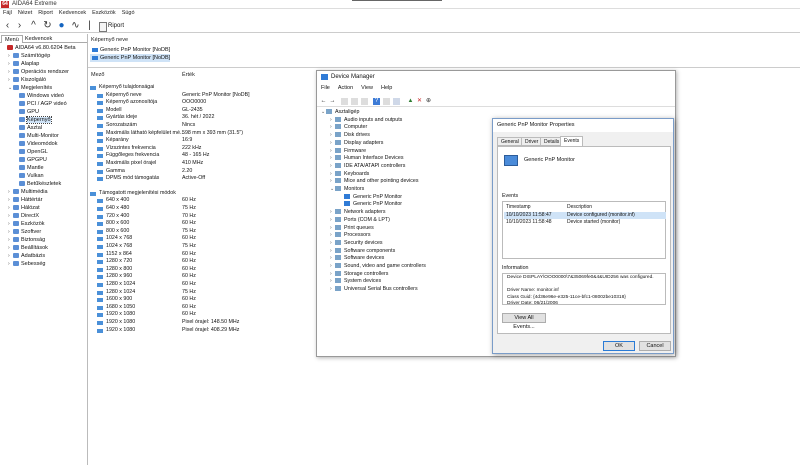 This screenshot has height=465, width=800. I want to click on tab-menu: Menü, so click(12, 39).